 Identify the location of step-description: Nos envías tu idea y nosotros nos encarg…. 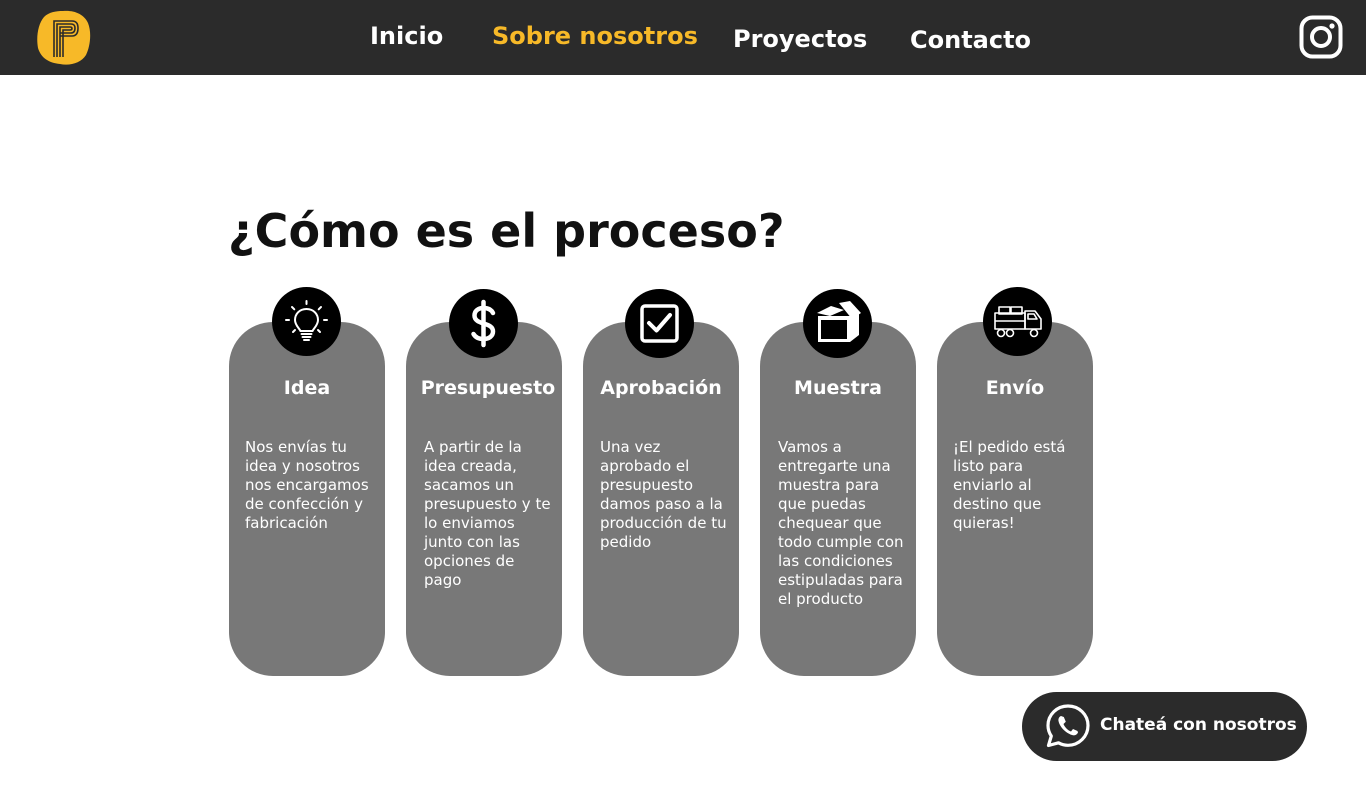
(307, 485).